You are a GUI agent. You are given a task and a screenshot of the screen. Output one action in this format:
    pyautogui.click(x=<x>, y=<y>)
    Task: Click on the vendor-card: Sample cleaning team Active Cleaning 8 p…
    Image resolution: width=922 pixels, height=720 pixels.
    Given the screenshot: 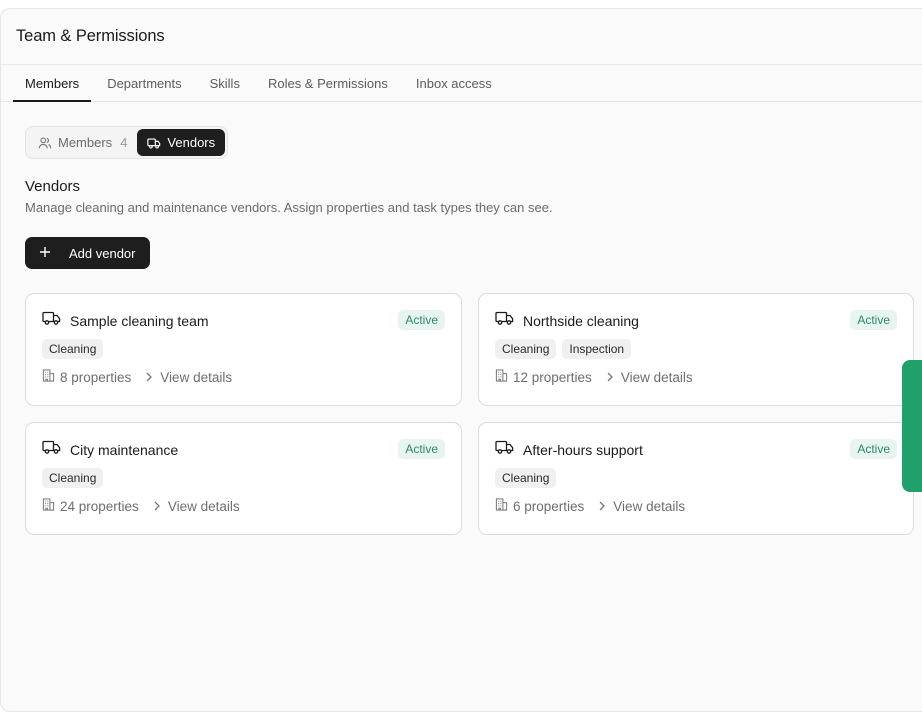 What is the action you would take?
    pyautogui.click(x=243, y=349)
    